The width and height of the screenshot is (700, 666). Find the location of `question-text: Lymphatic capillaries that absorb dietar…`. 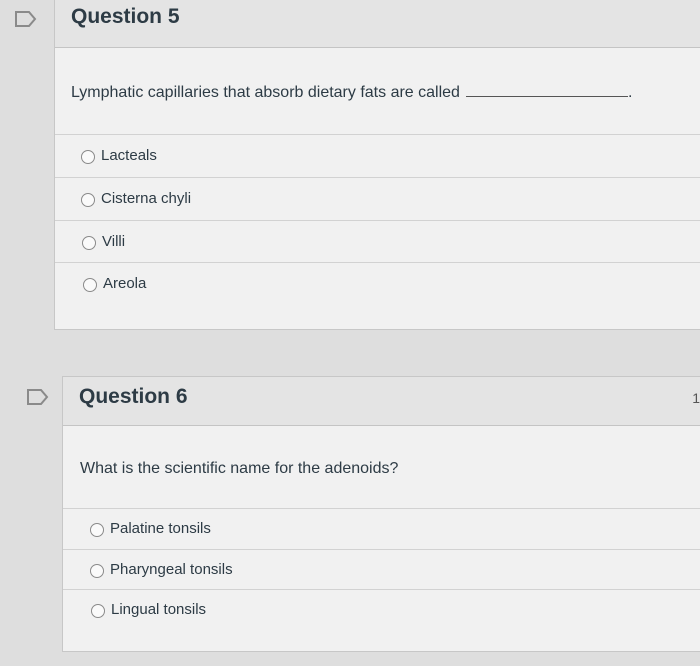

question-text: Lymphatic capillaries that absorb dietar… is located at coordinates (351, 93).